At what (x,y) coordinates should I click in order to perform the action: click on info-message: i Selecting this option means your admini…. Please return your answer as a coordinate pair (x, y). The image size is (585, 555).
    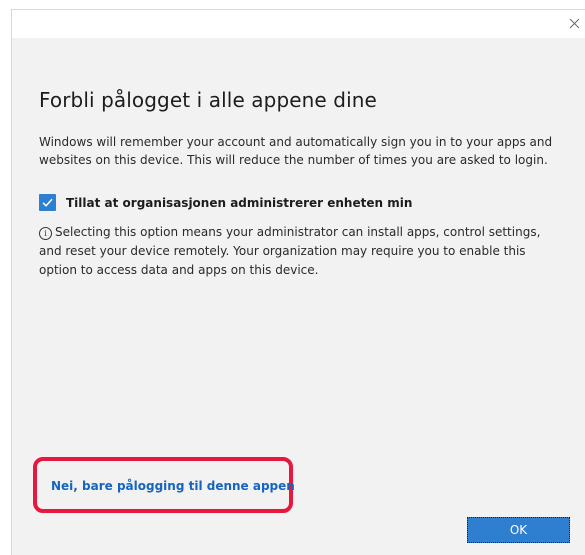
    Looking at the image, I should click on (300, 251).